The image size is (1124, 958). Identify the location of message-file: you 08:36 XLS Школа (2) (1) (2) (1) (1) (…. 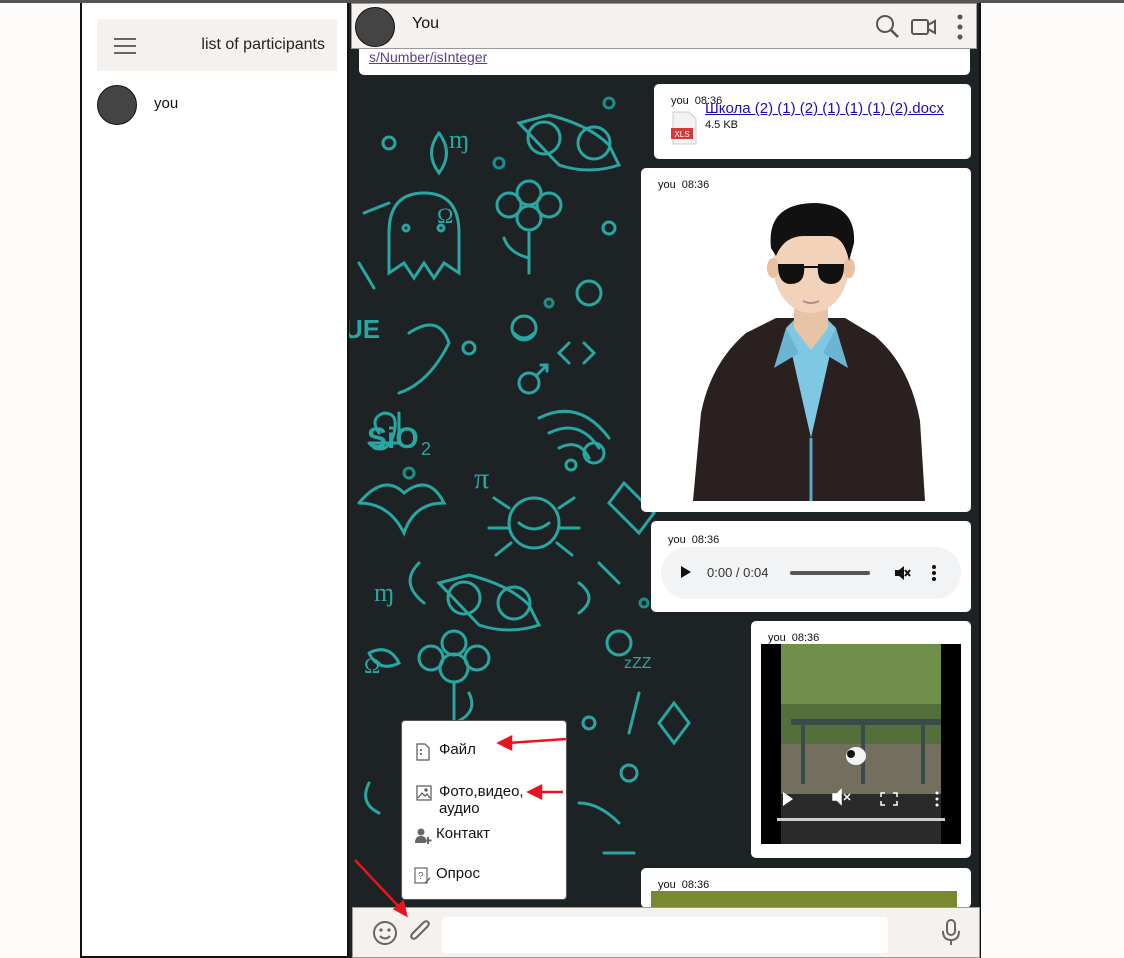
(812, 121).